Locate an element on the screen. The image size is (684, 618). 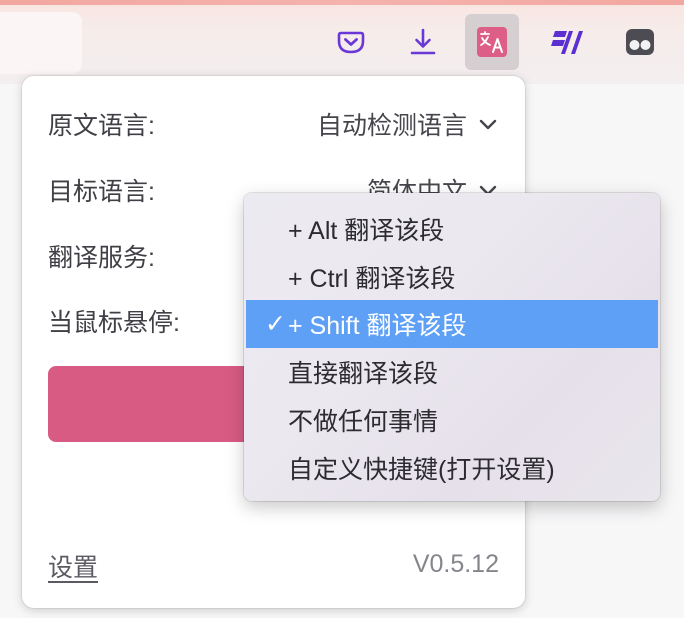
pocket-icon is located at coordinates (351, 42).